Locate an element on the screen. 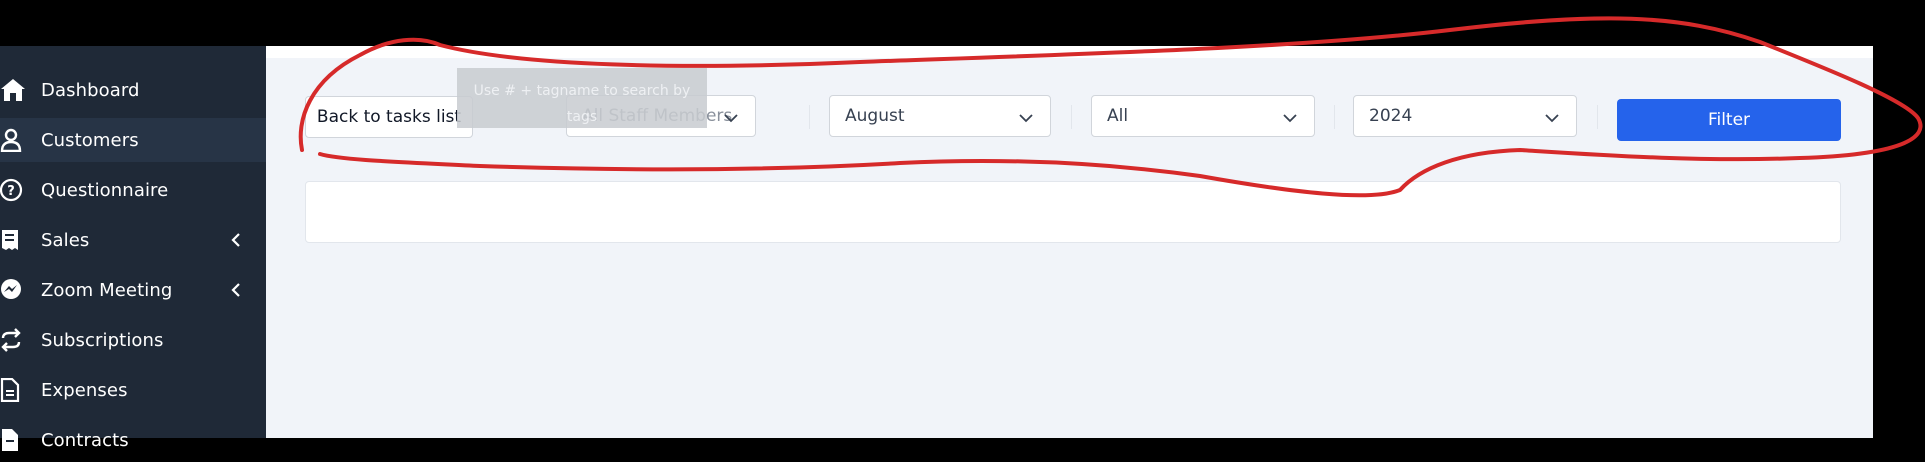  sidebar-item-zoom-meeting: Zoom Meeting is located at coordinates (133, 290).